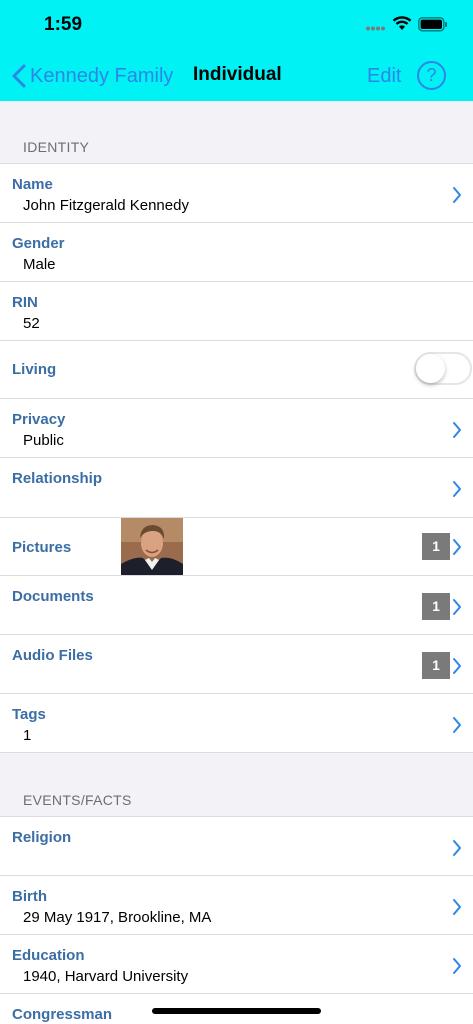  Describe the element at coordinates (384, 76) in the screenshot. I see `edit-button: Edit` at that location.